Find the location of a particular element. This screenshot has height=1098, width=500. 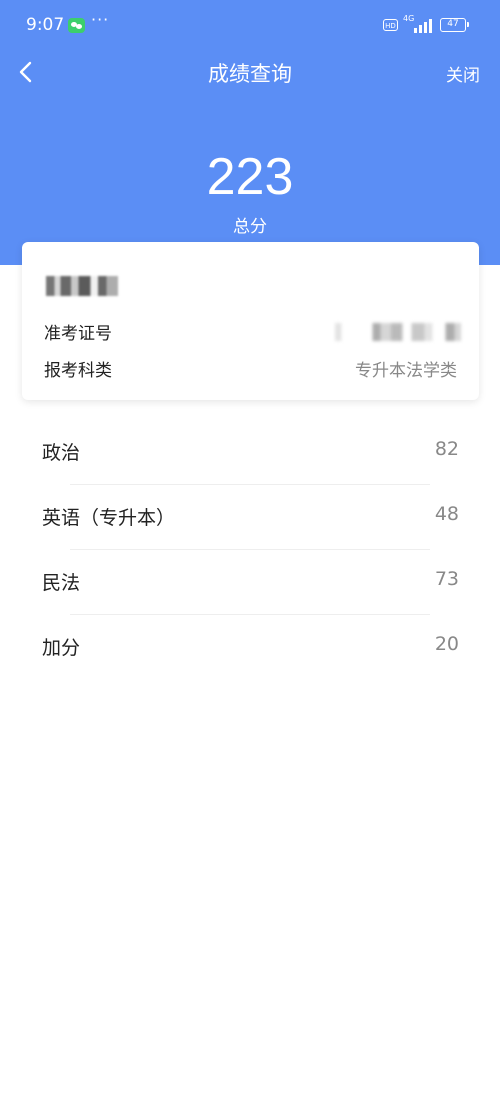

wechat-icon is located at coordinates (76, 25).